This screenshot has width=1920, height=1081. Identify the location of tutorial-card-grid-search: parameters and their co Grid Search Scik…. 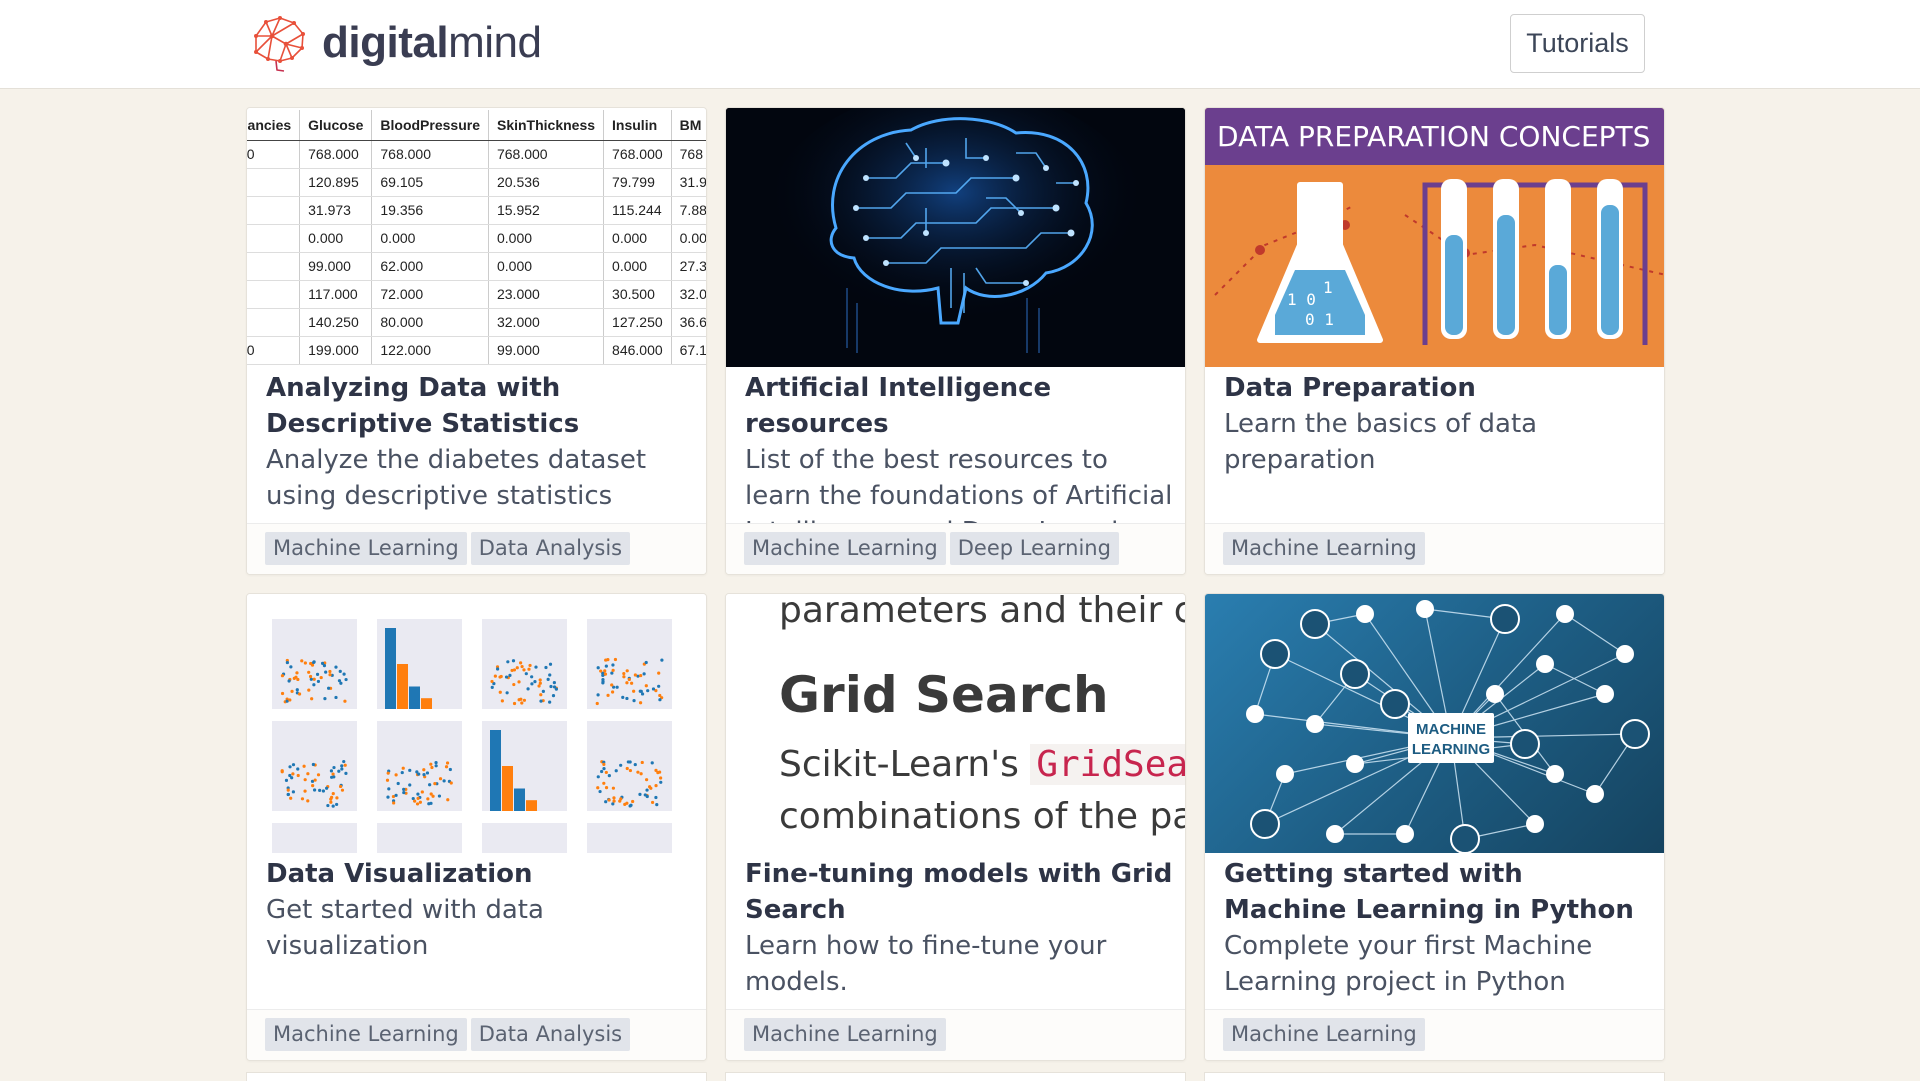
(955, 827).